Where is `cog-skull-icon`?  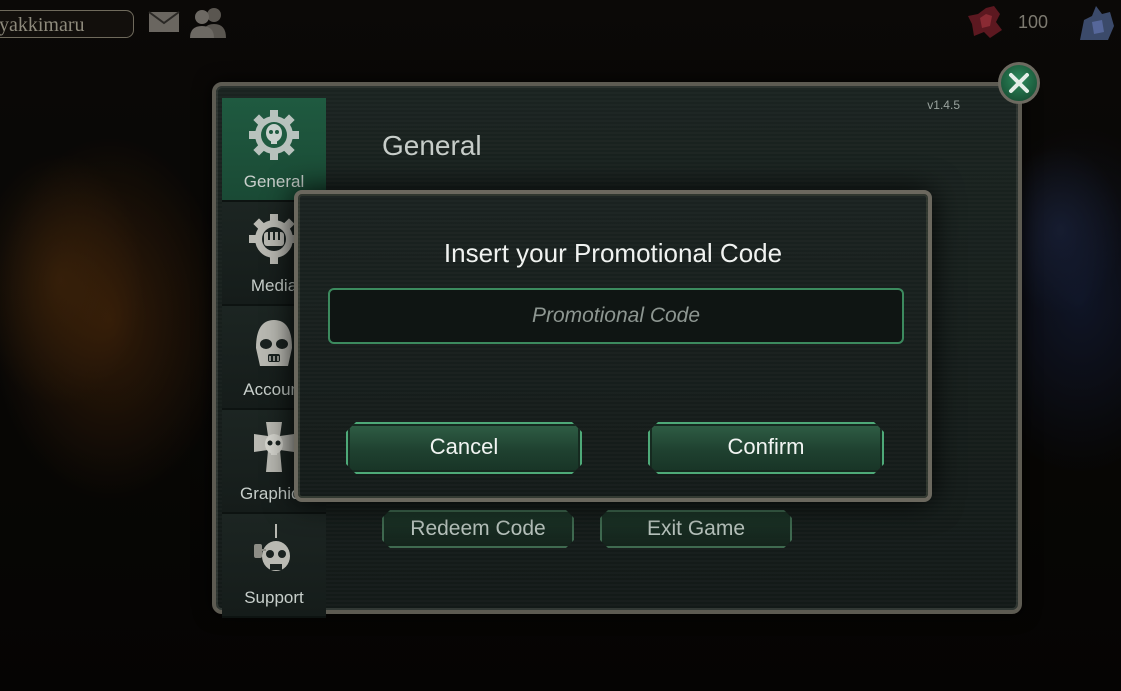
cog-skull-icon is located at coordinates (274, 135).